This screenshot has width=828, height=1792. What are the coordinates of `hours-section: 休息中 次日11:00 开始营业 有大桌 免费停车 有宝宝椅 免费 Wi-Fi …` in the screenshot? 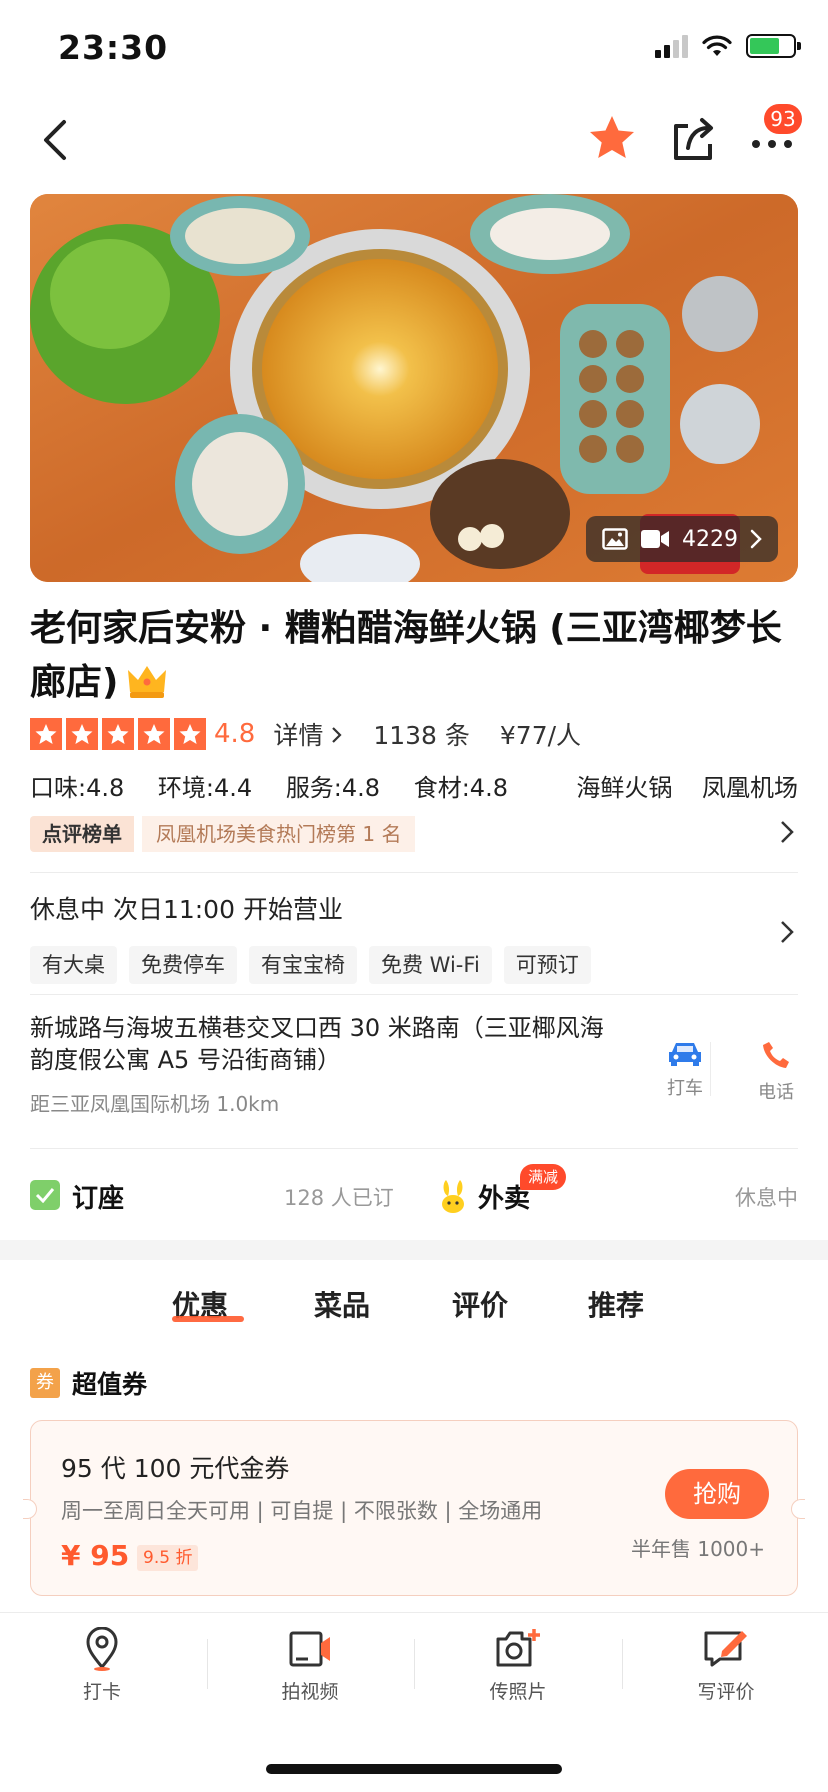 It's located at (414, 937).